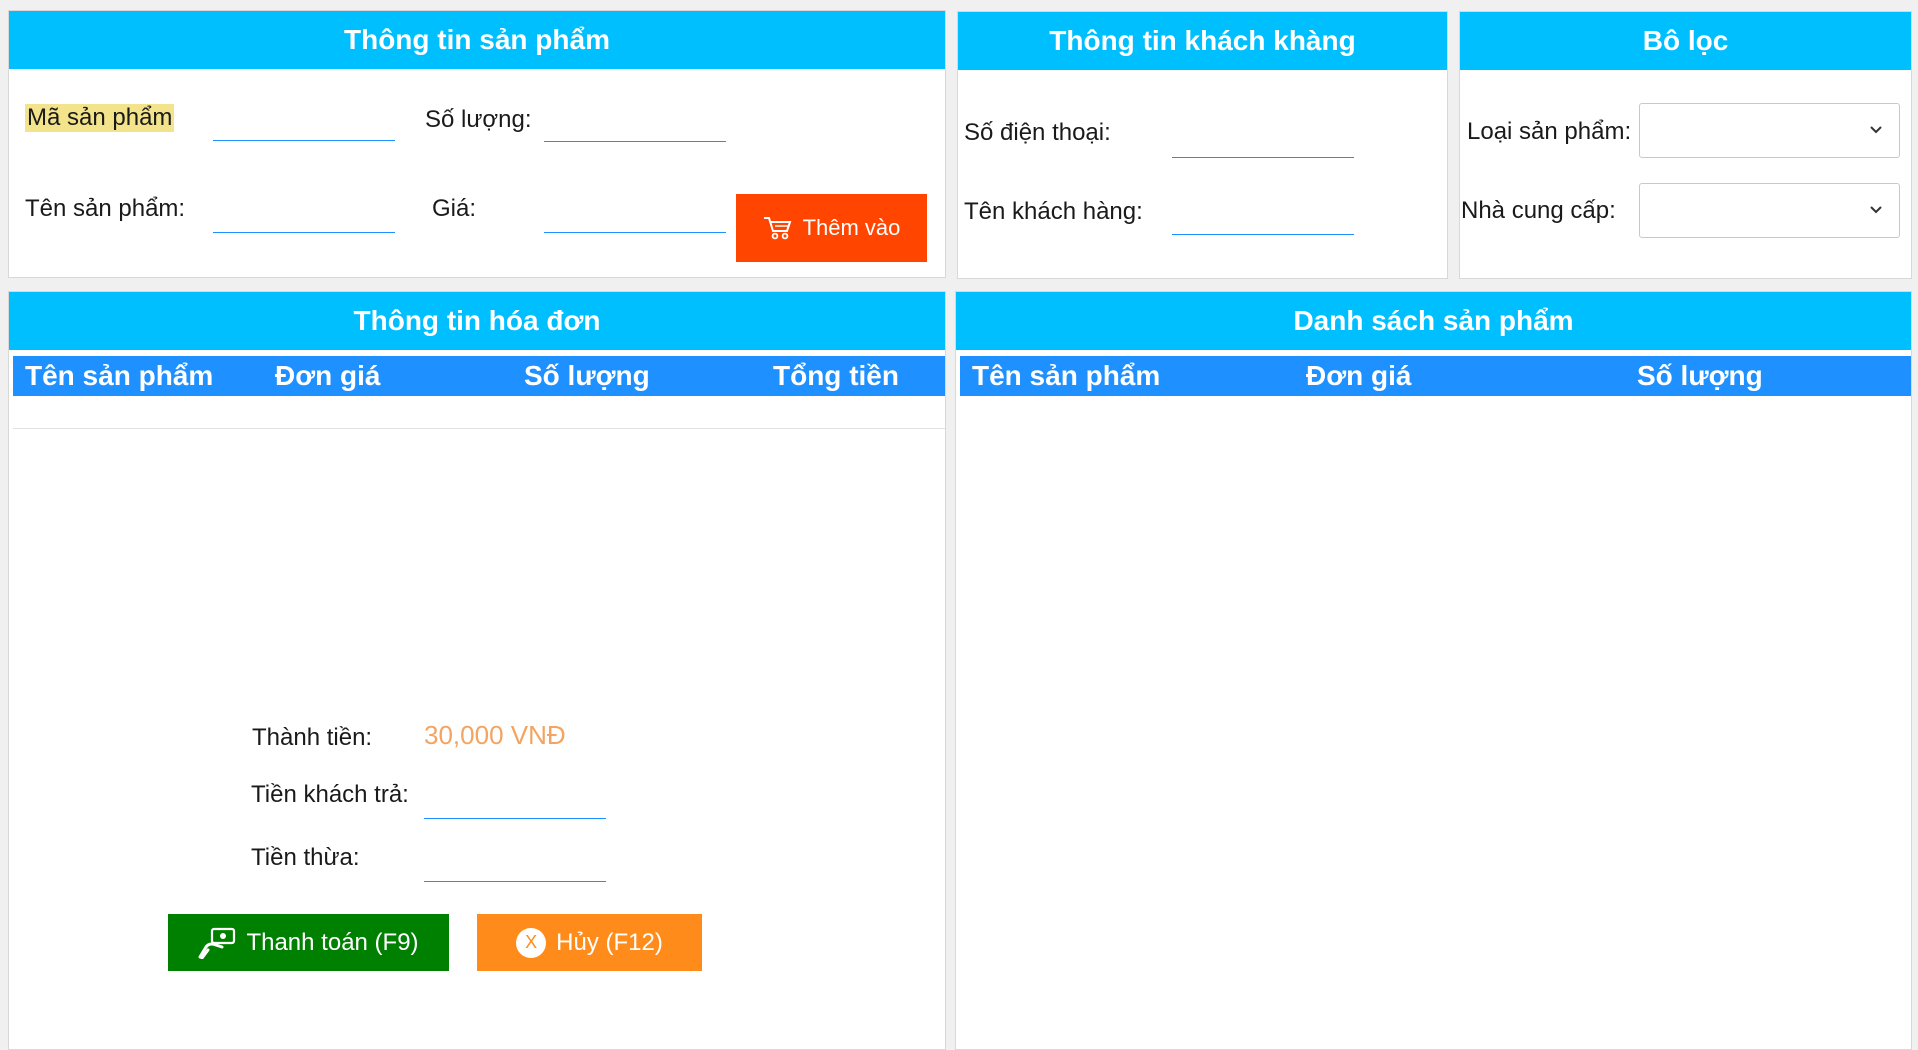  What do you see at coordinates (304, 126) in the screenshot?
I see `product-code-input` at bounding box center [304, 126].